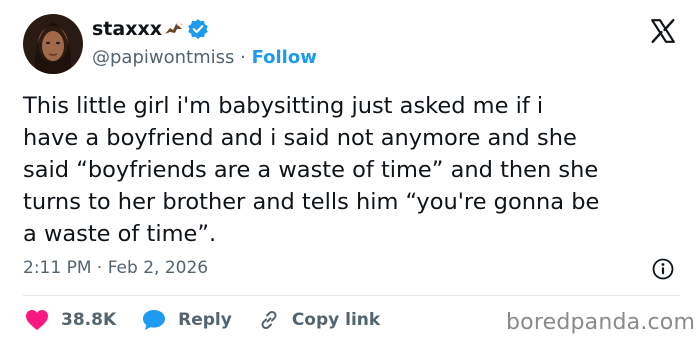 The height and width of the screenshot is (348, 700). I want to click on reply-button: Reply, so click(187, 320).